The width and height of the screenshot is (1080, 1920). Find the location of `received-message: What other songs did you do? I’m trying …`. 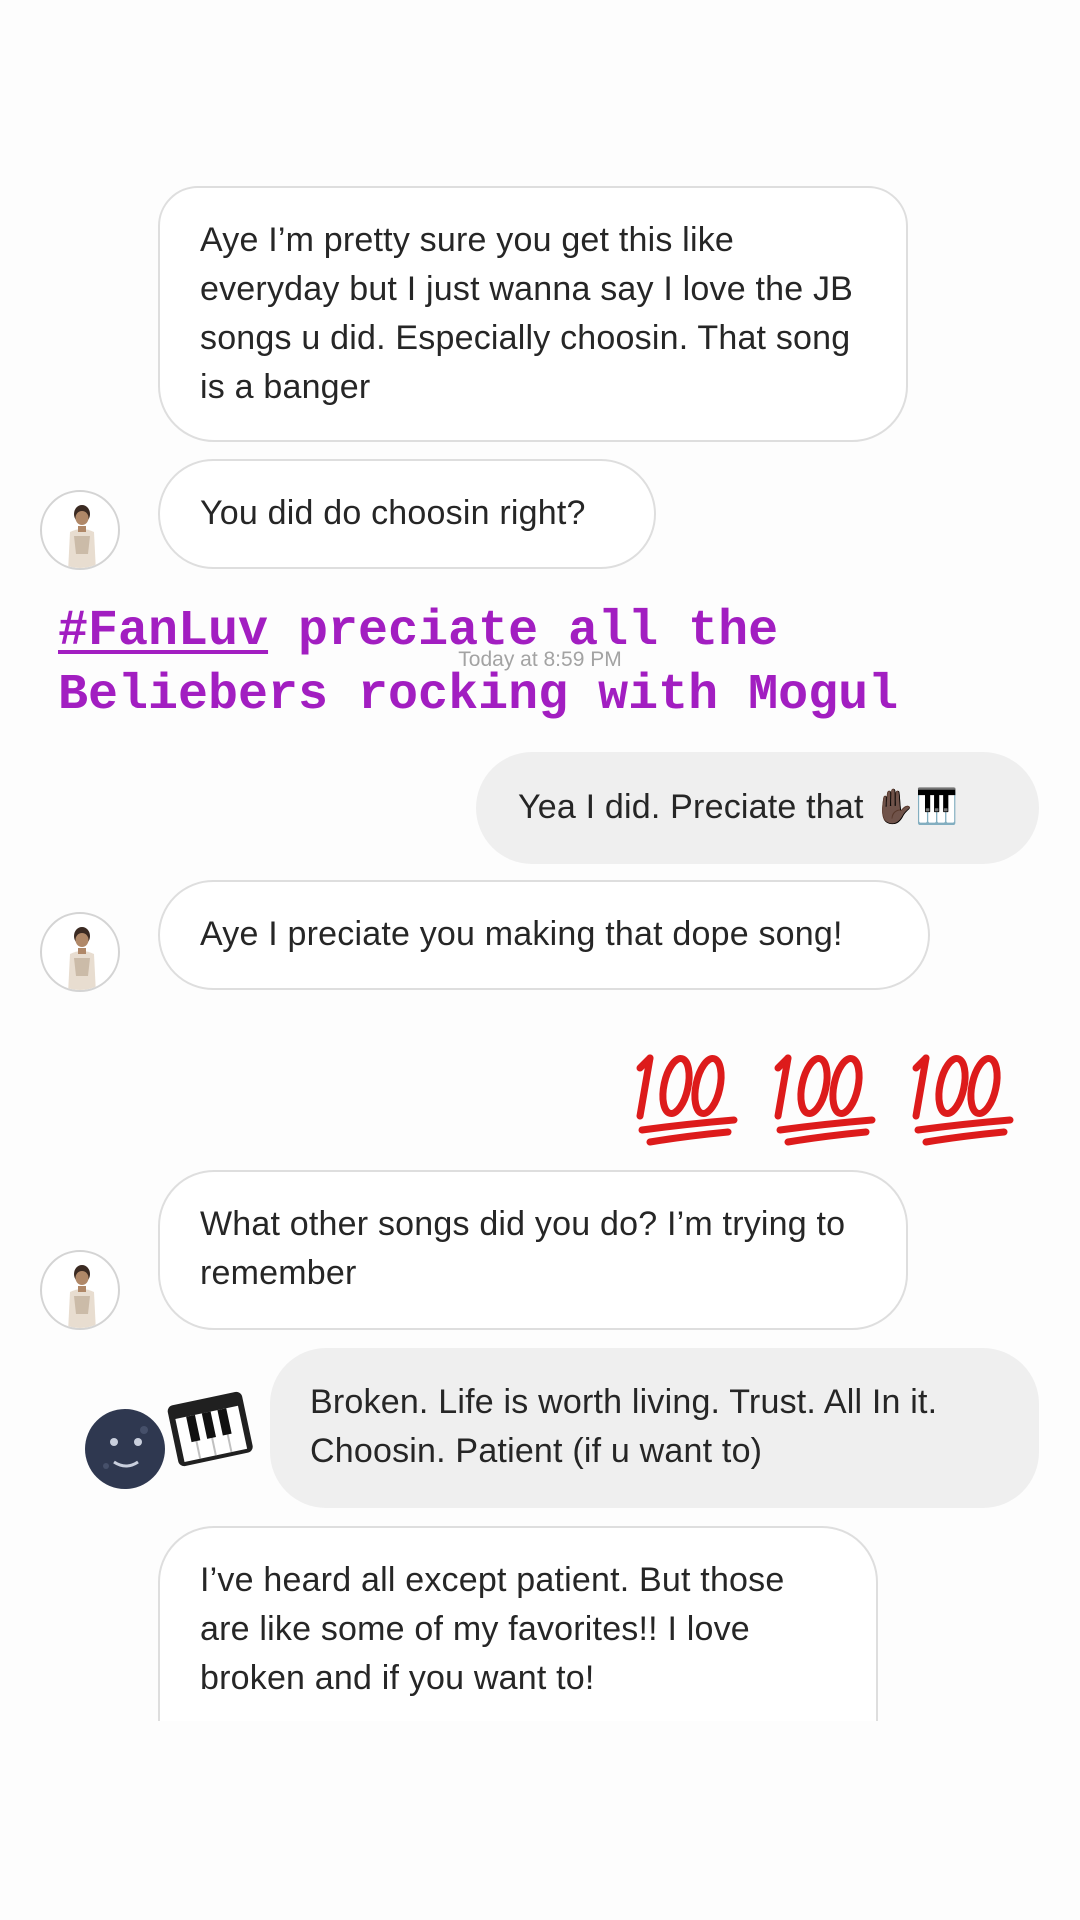

received-message: What other songs did you do? I’m trying … is located at coordinates (533, 1250).